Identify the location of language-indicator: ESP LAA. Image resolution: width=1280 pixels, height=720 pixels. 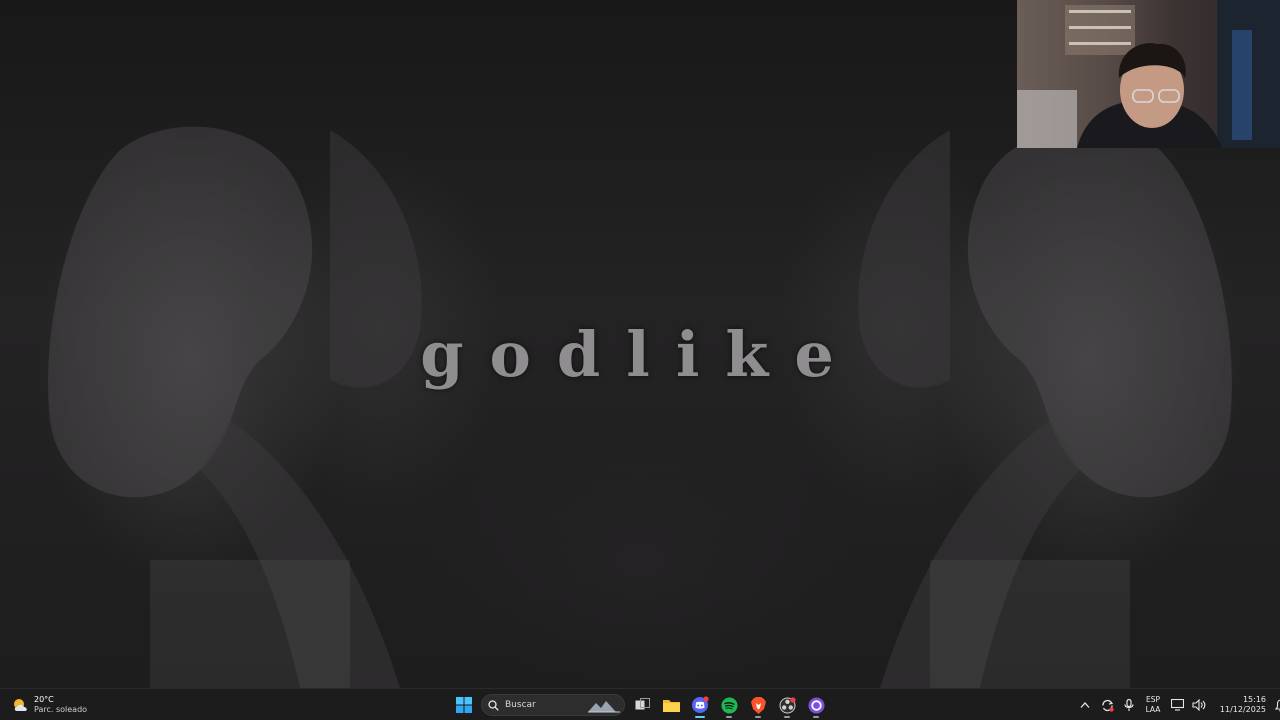
(1153, 705).